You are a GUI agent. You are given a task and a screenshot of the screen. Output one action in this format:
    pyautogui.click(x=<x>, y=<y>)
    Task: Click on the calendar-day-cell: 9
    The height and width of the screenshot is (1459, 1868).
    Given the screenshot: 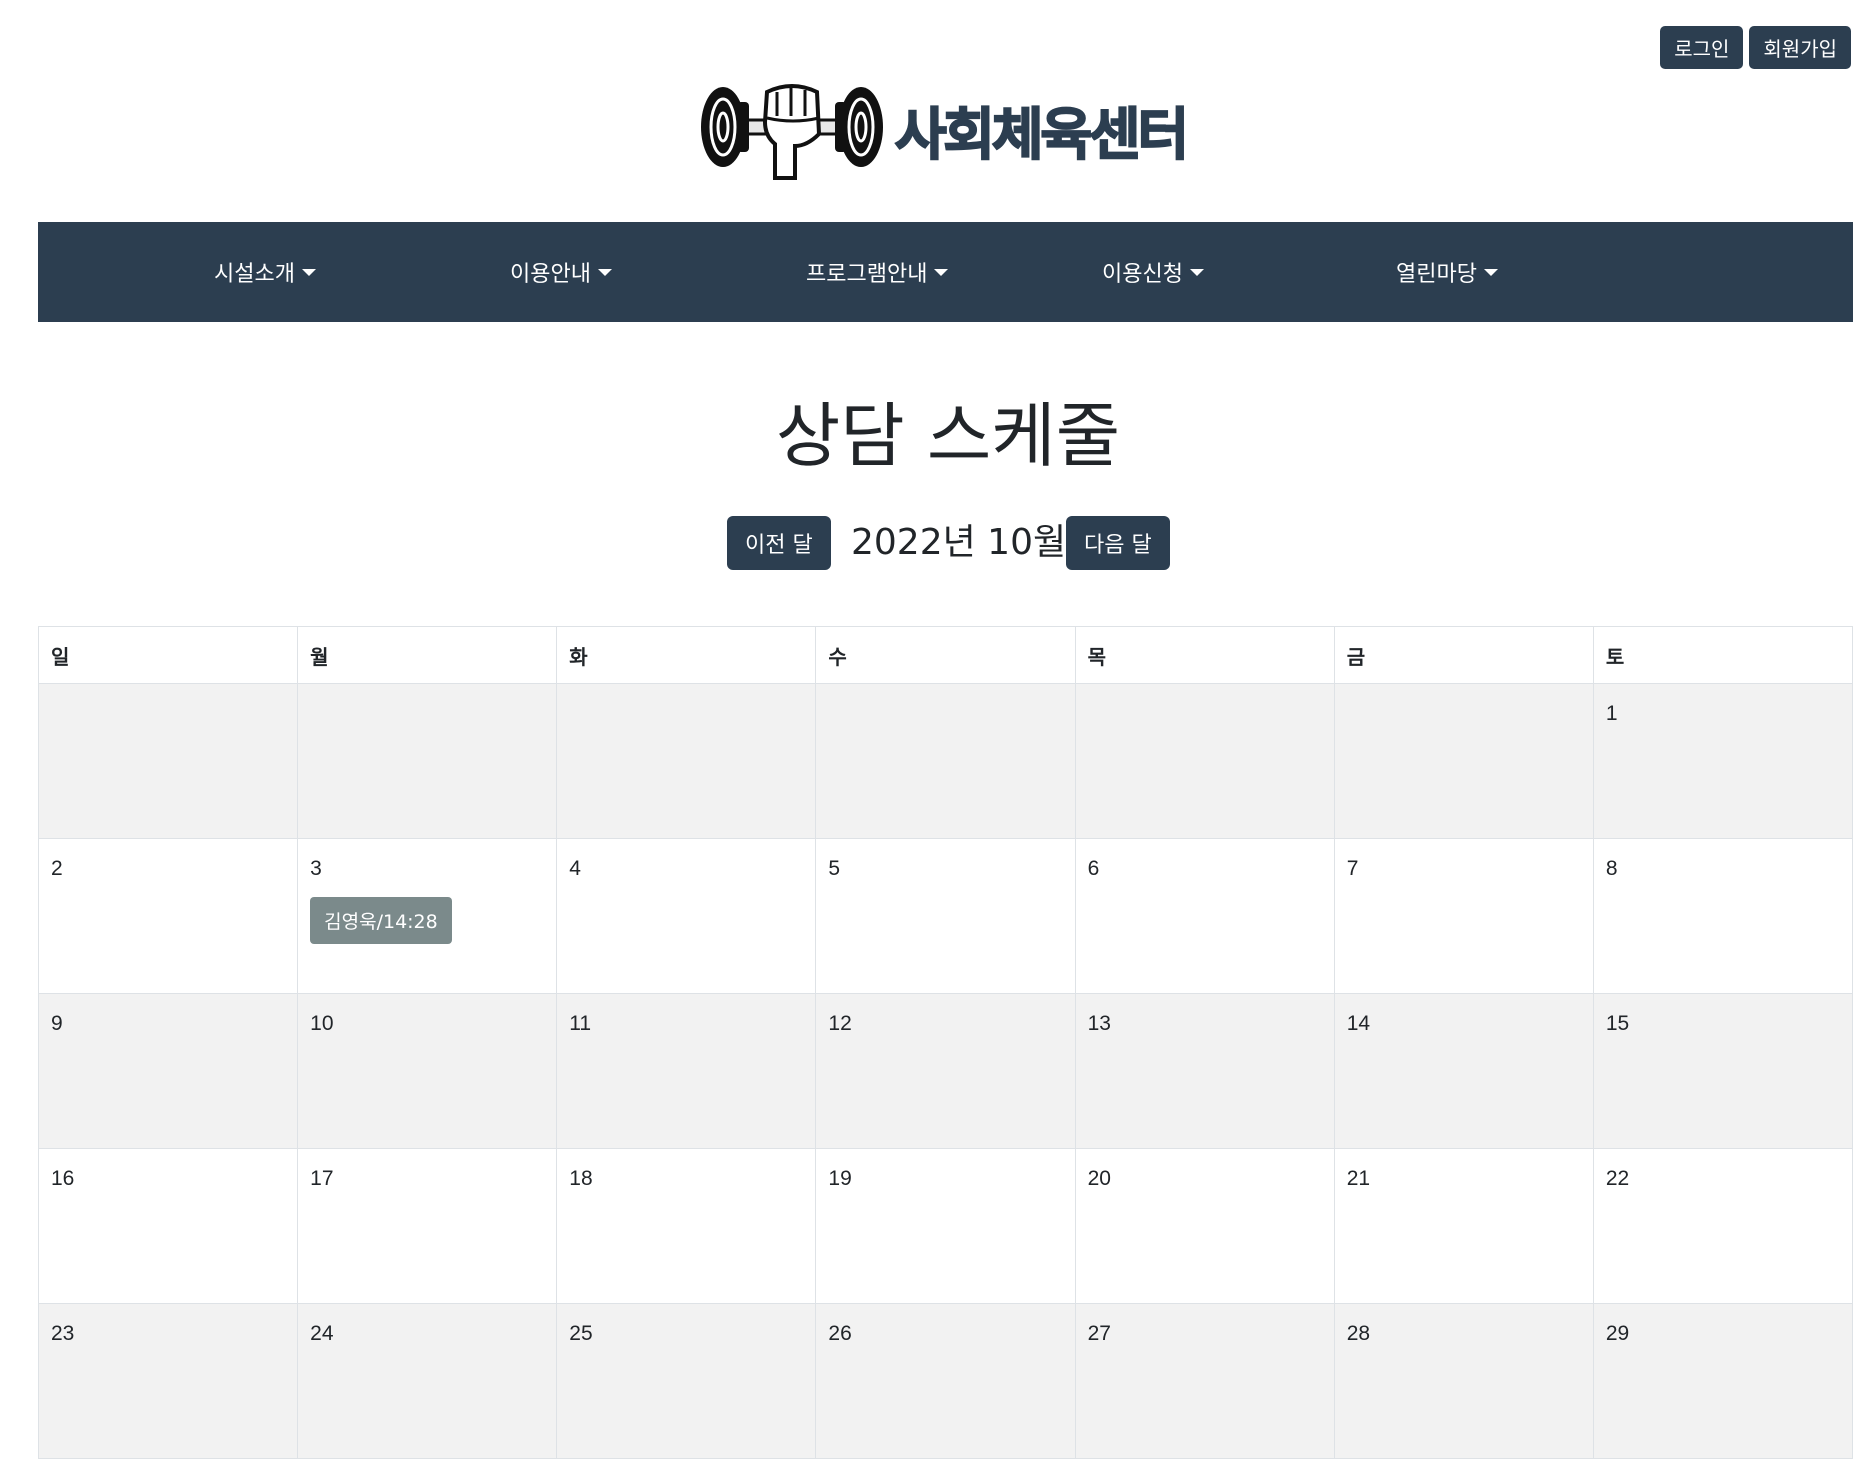 What is the action you would take?
    pyautogui.click(x=168, y=1071)
    